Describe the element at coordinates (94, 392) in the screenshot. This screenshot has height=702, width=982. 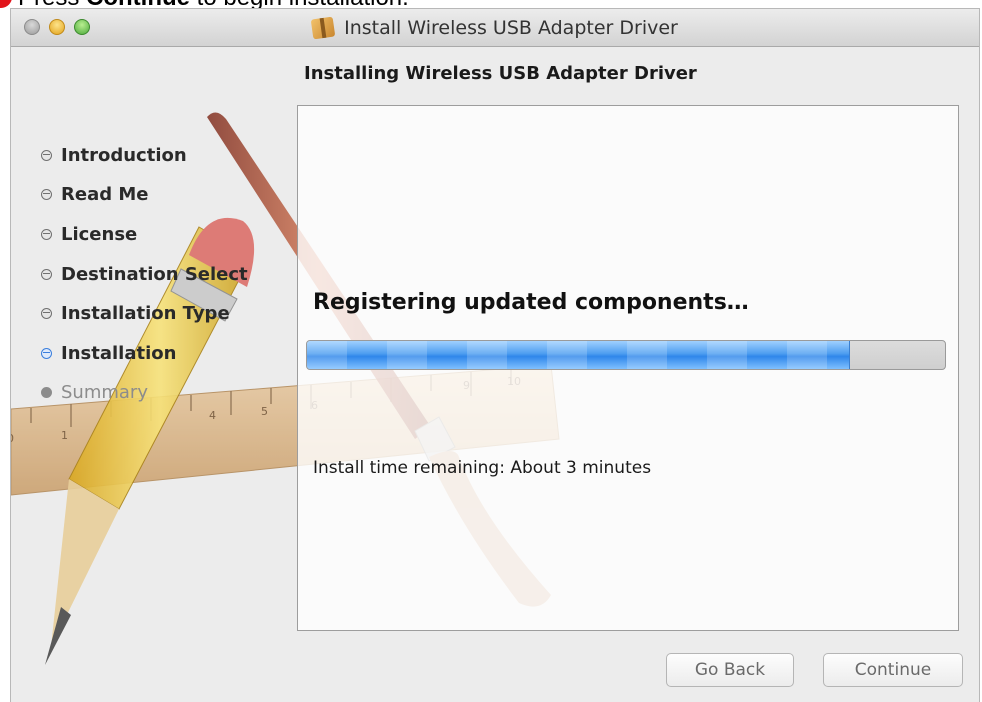
I see `step-summary: Summary` at that location.